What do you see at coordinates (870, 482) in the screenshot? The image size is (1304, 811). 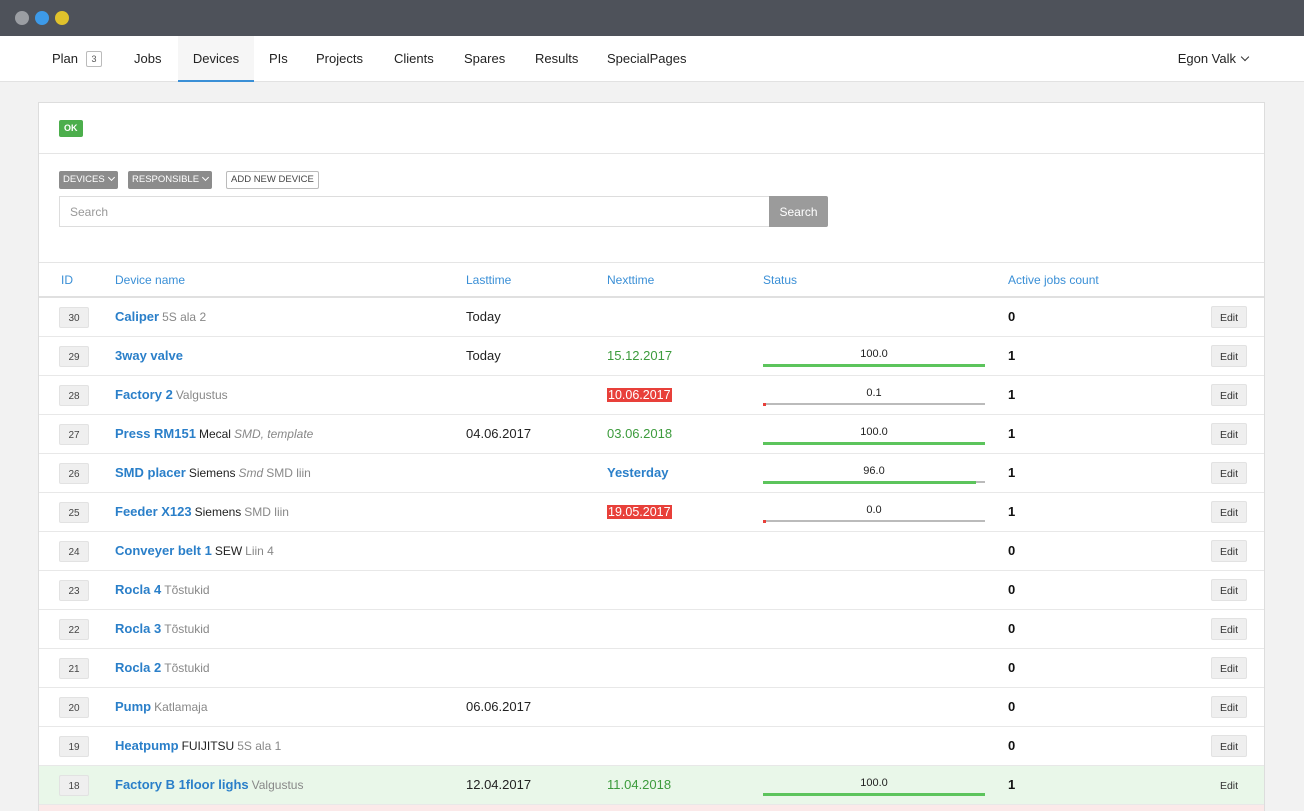 I see `progress-fill` at bounding box center [870, 482].